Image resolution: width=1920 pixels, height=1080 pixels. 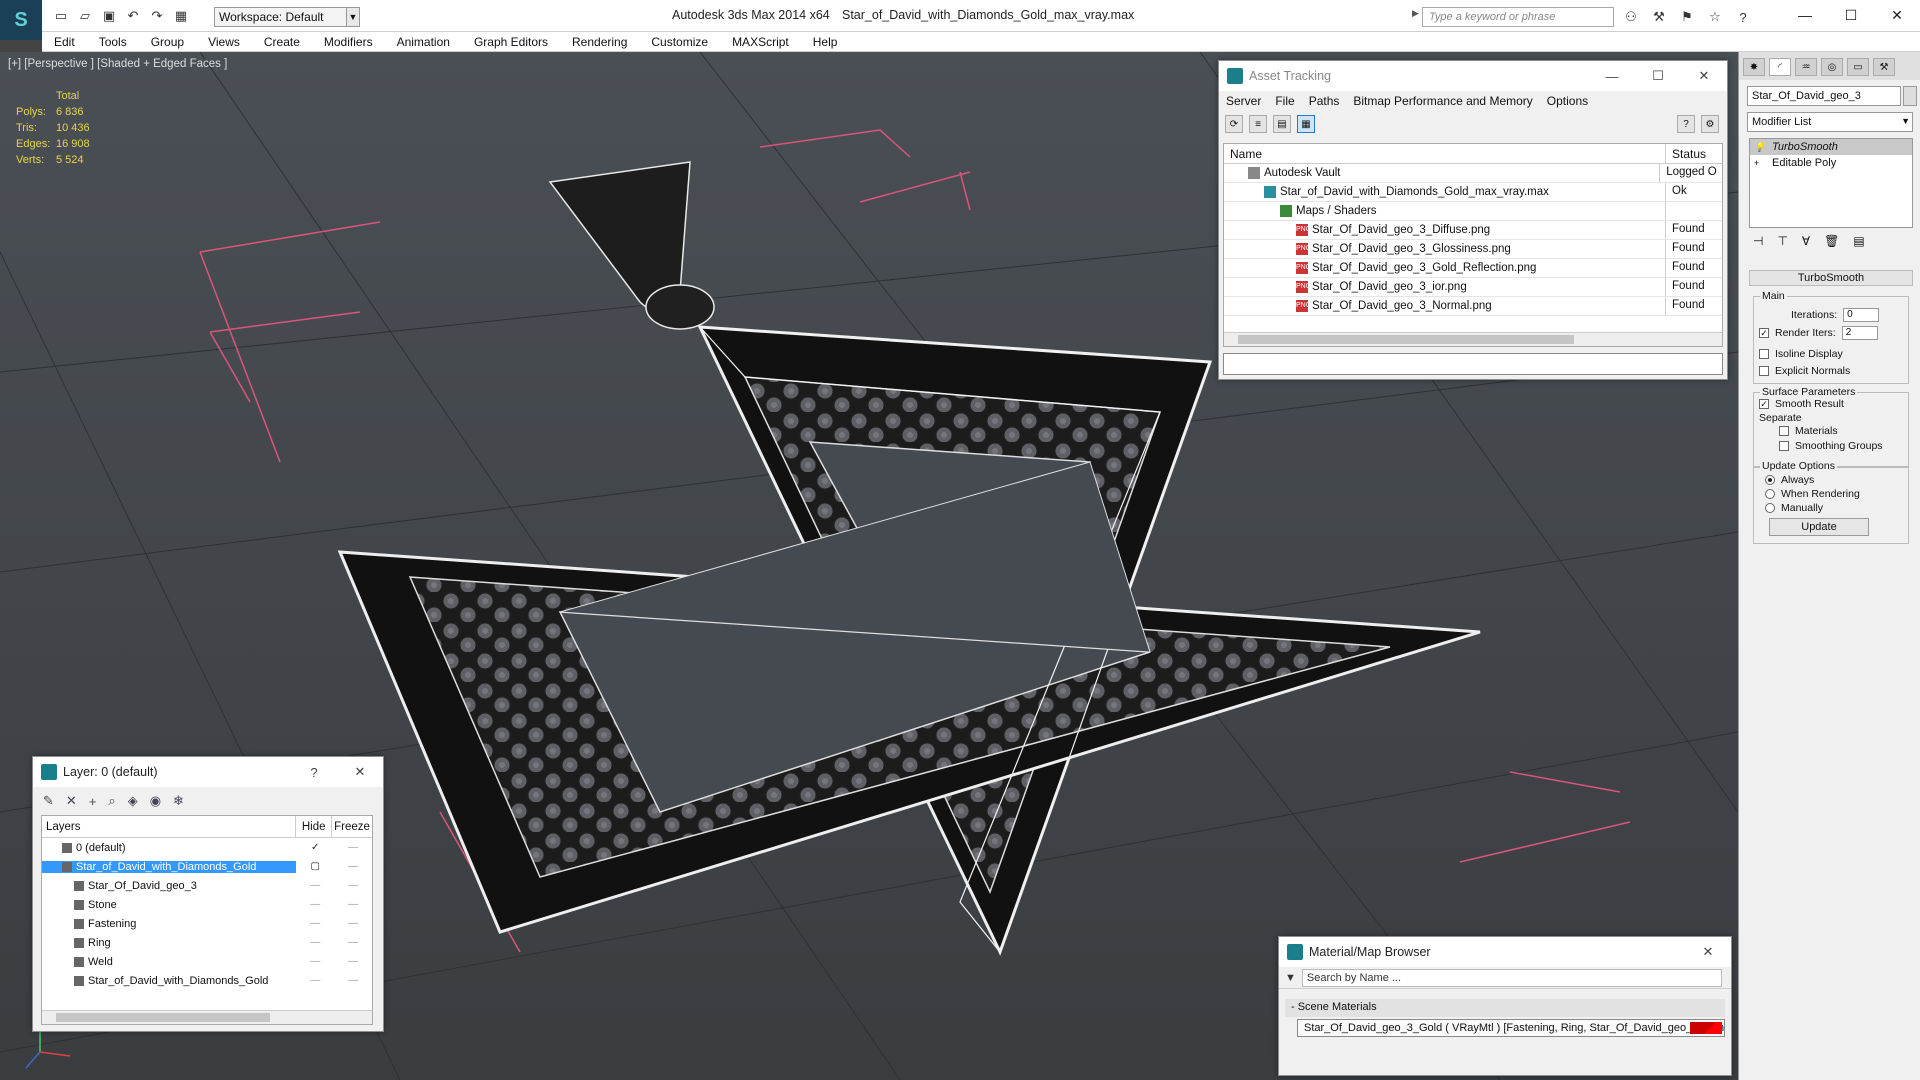 What do you see at coordinates (1764, 333) in the screenshot?
I see `render-iters-checkbox: ✓` at bounding box center [1764, 333].